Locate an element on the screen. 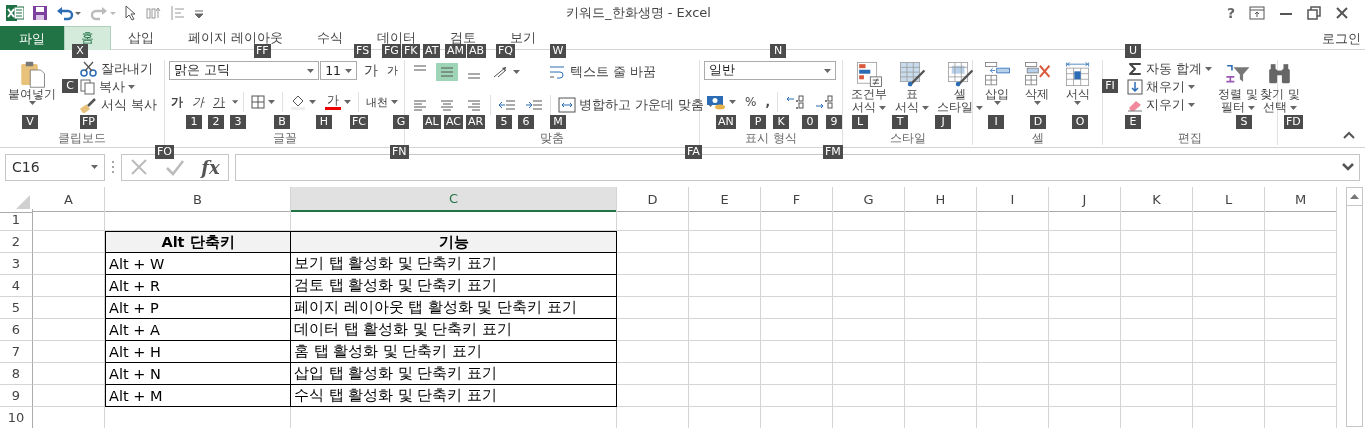  file-tab: 파일 is located at coordinates (32, 38).